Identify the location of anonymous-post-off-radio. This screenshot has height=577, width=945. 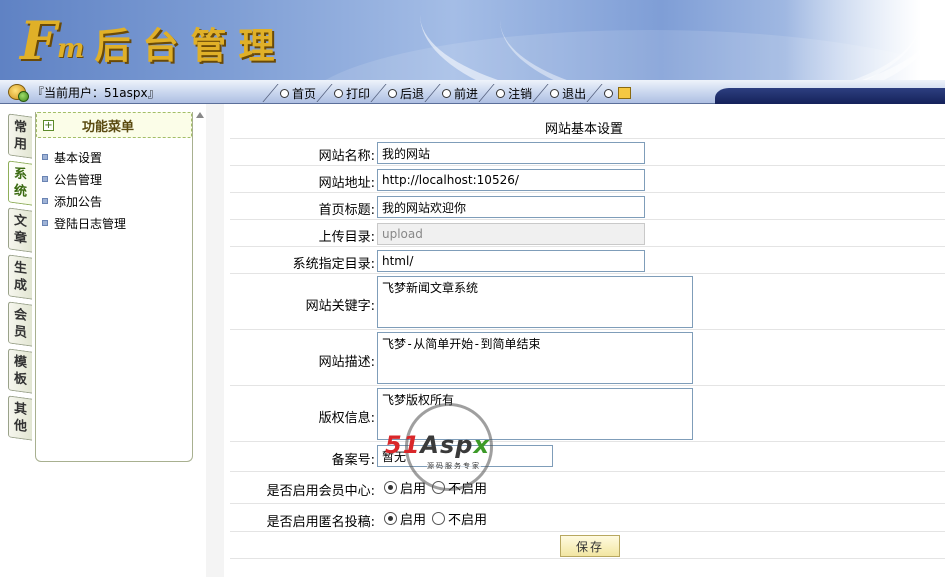
(439, 518).